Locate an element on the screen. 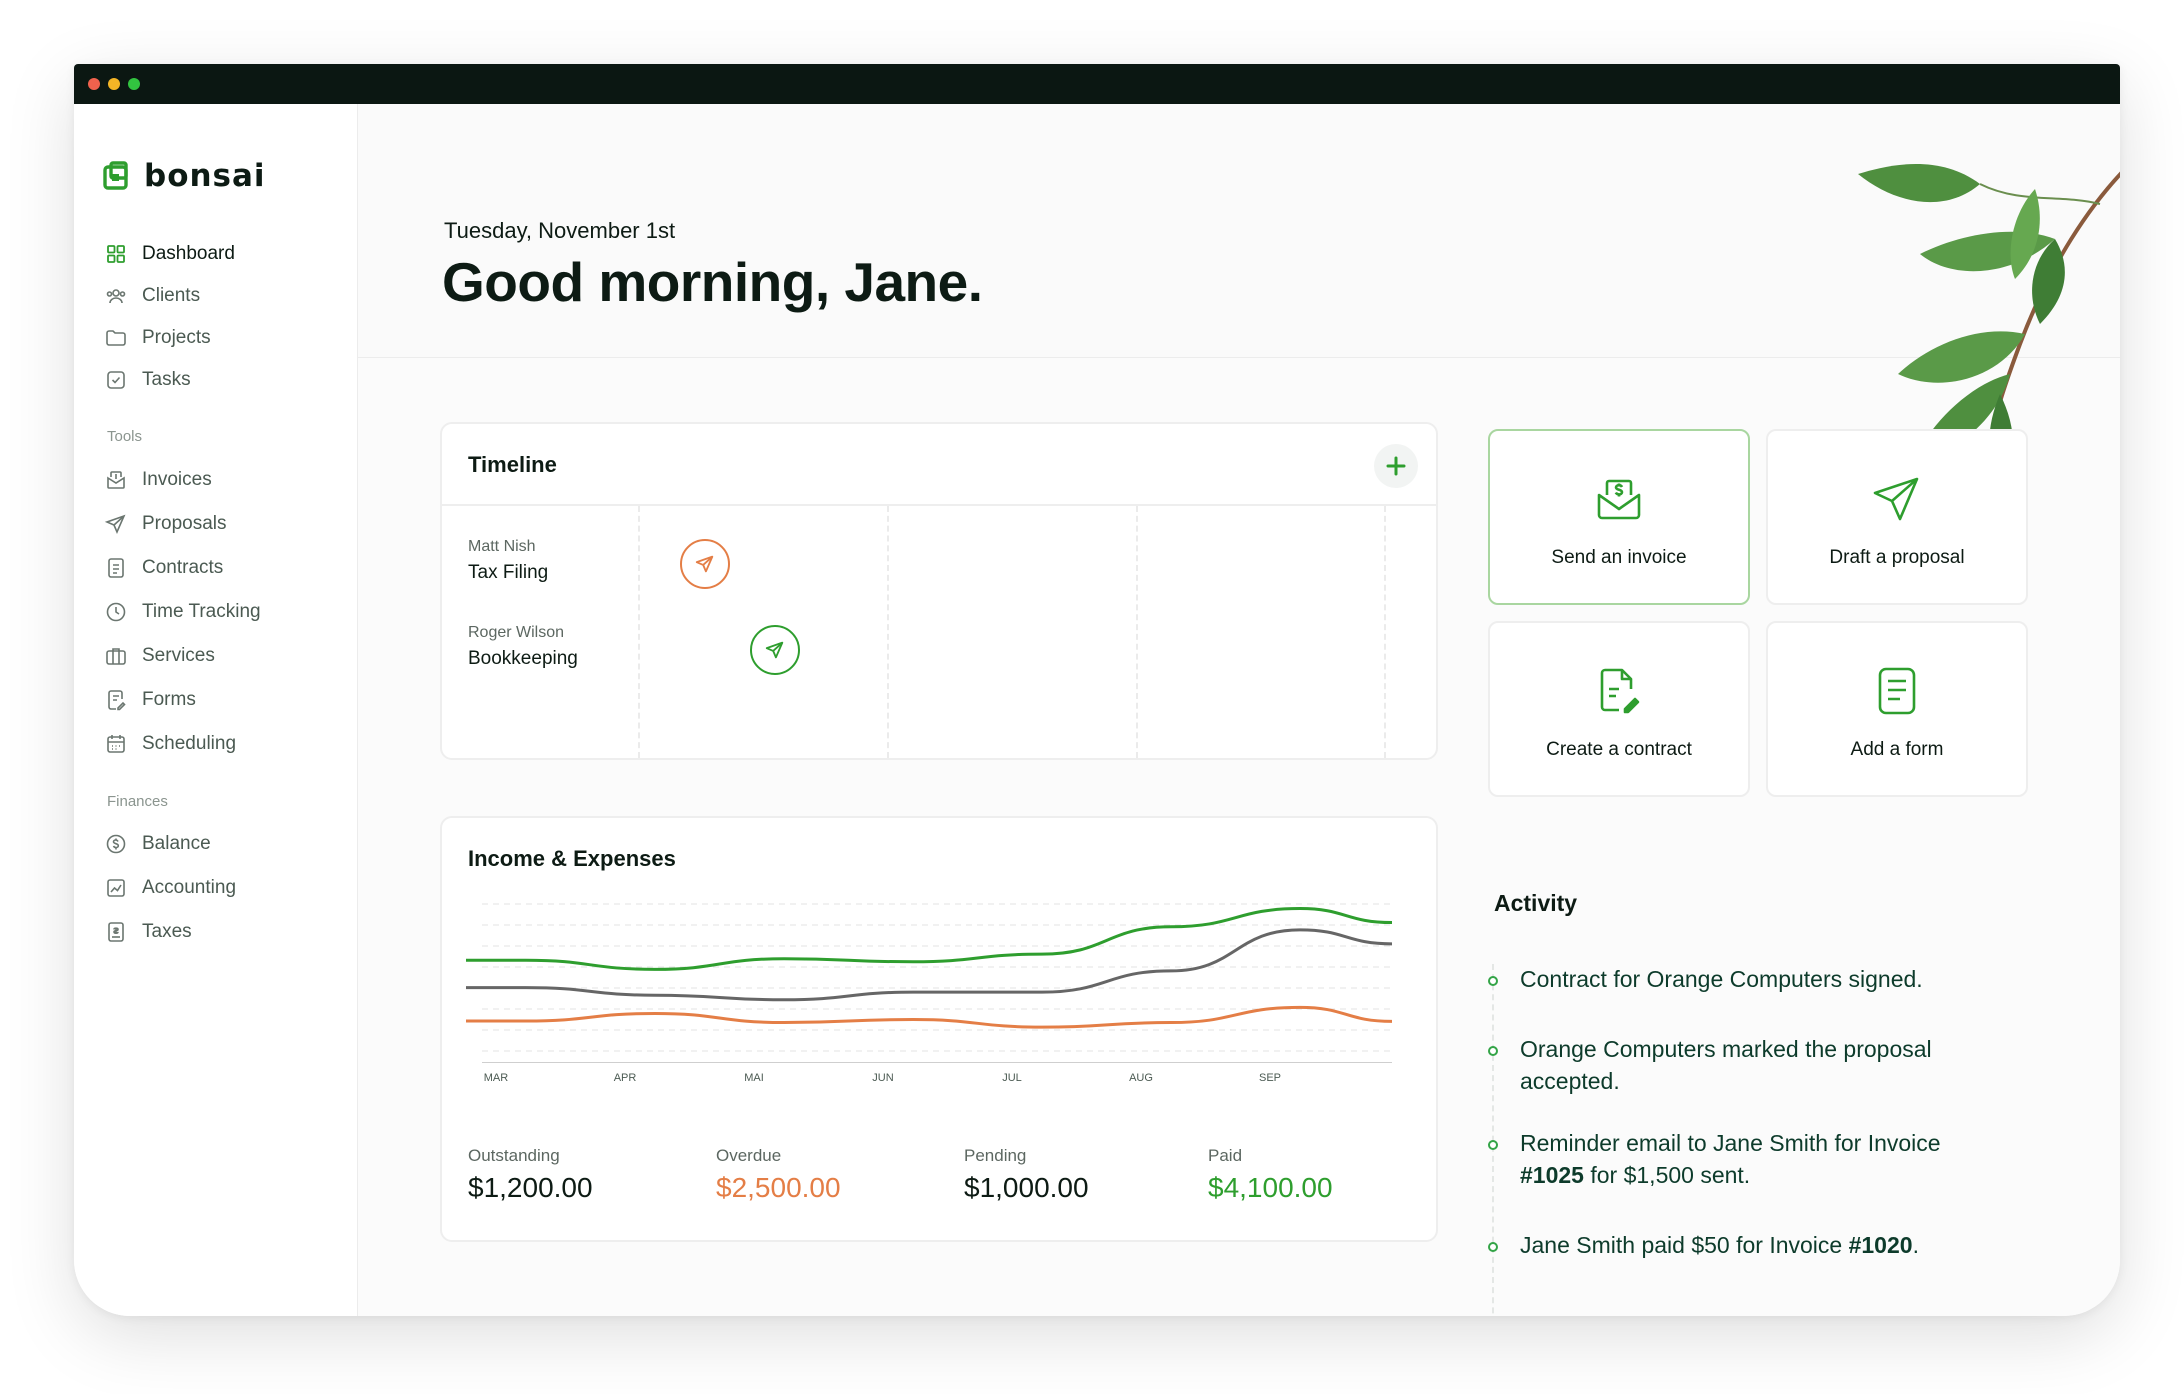  nav-dashboard: Dashboard is located at coordinates (169, 254).